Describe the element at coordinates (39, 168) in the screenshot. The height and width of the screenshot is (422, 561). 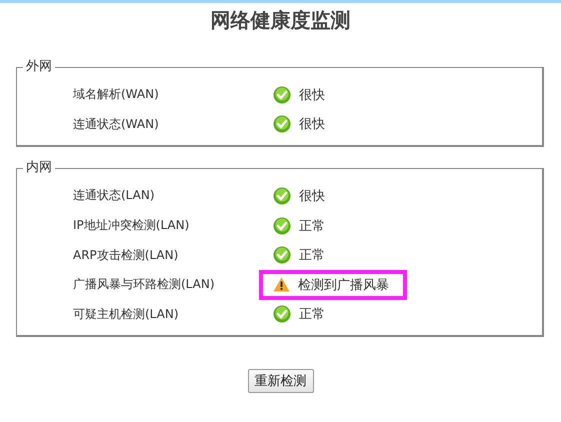
I see `section-legend: 内网` at that location.